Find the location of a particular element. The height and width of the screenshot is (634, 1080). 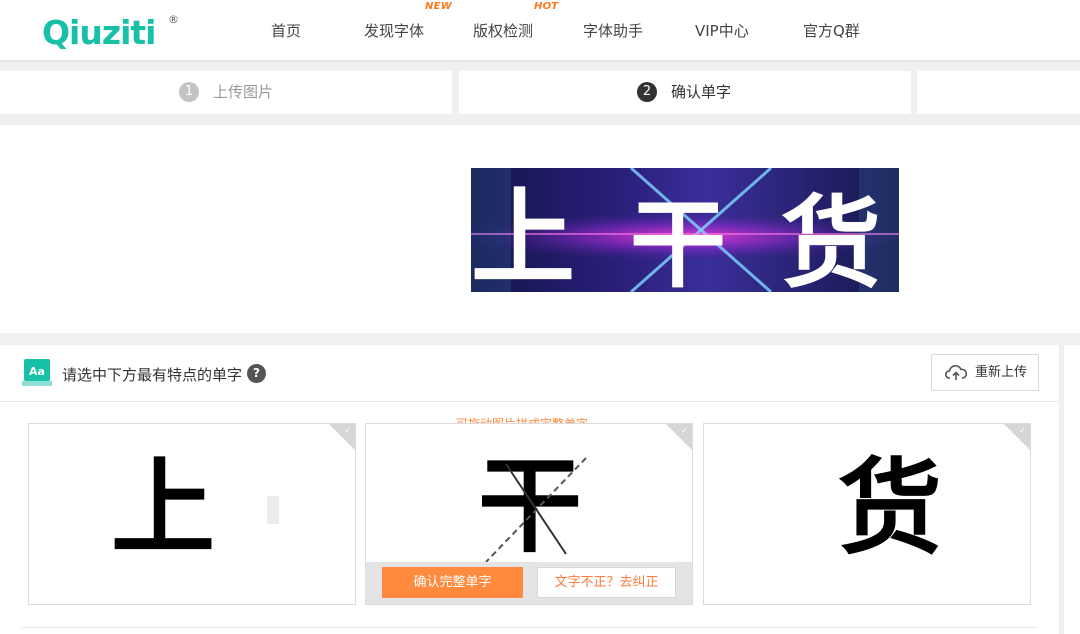

card-1-corner is located at coordinates (342, 437).